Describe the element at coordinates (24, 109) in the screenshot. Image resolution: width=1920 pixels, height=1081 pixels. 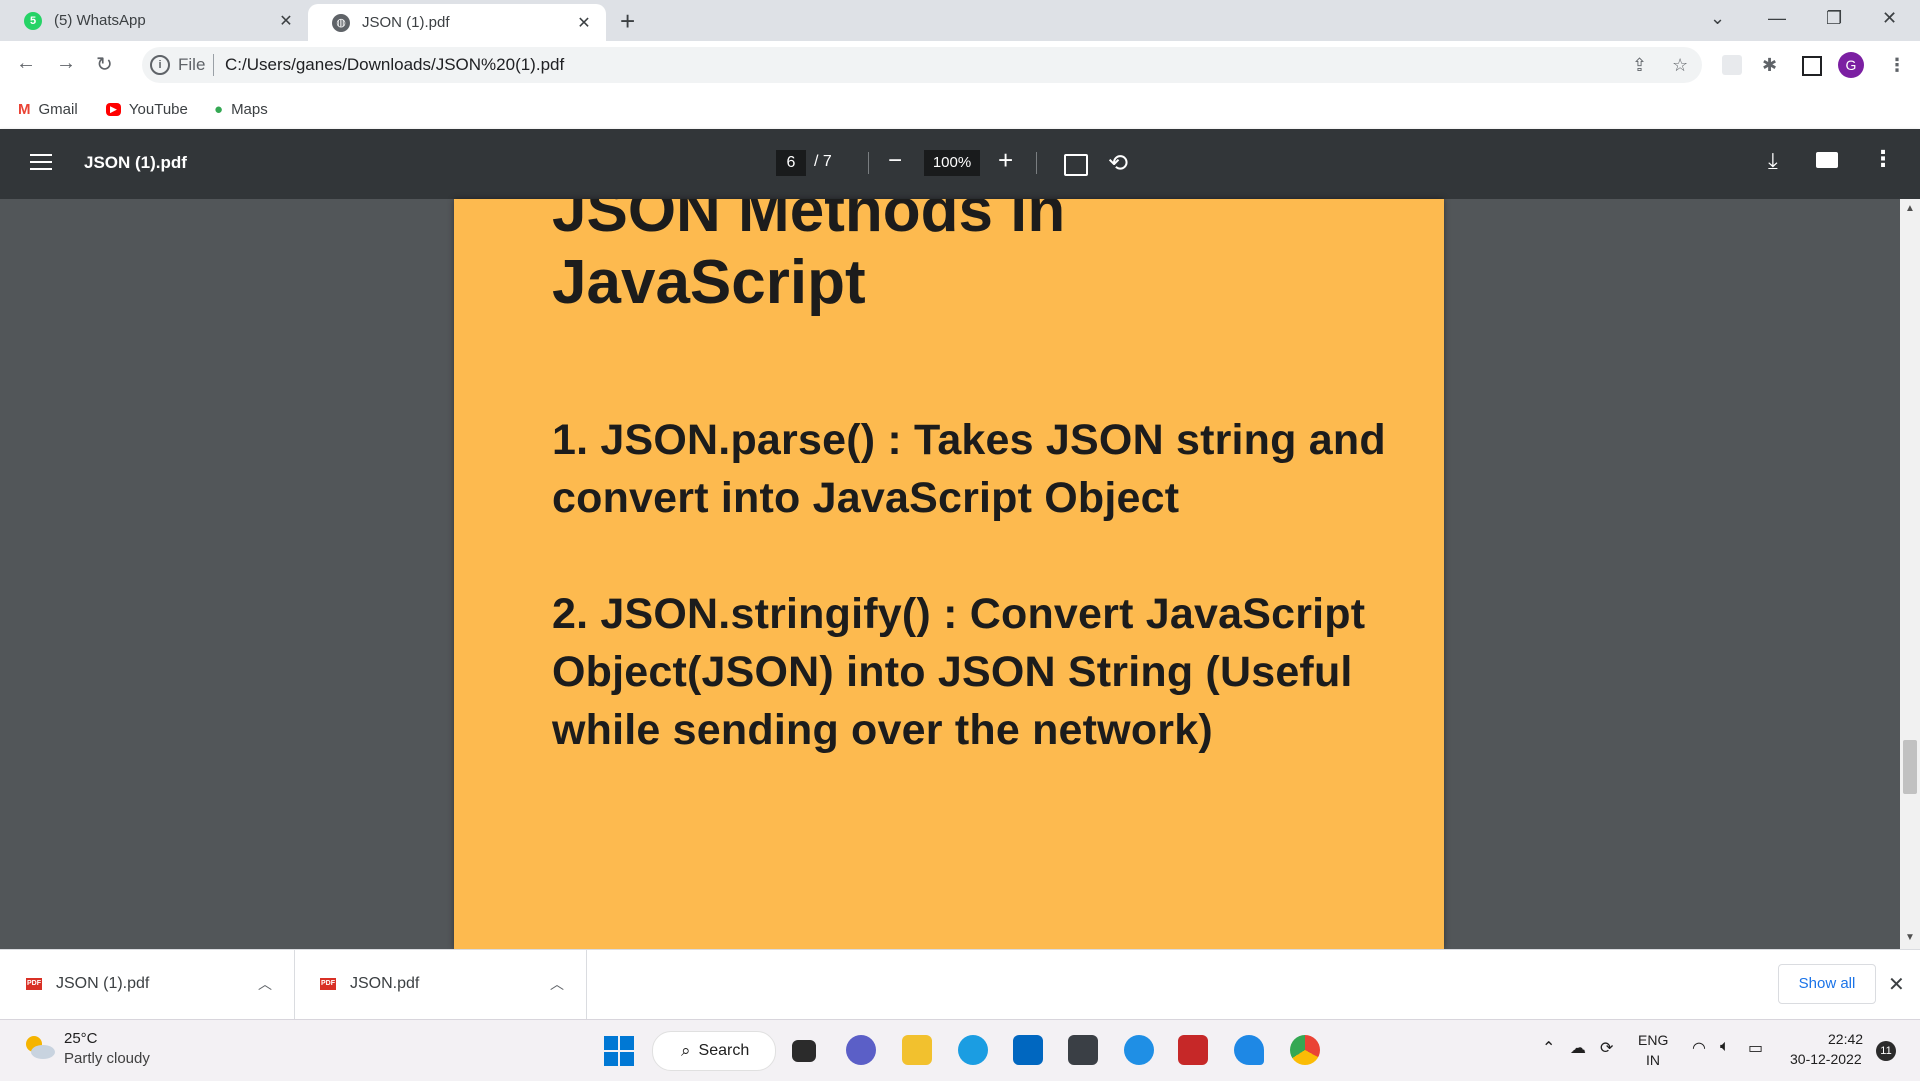
I see `gmail-icon: M` at that location.